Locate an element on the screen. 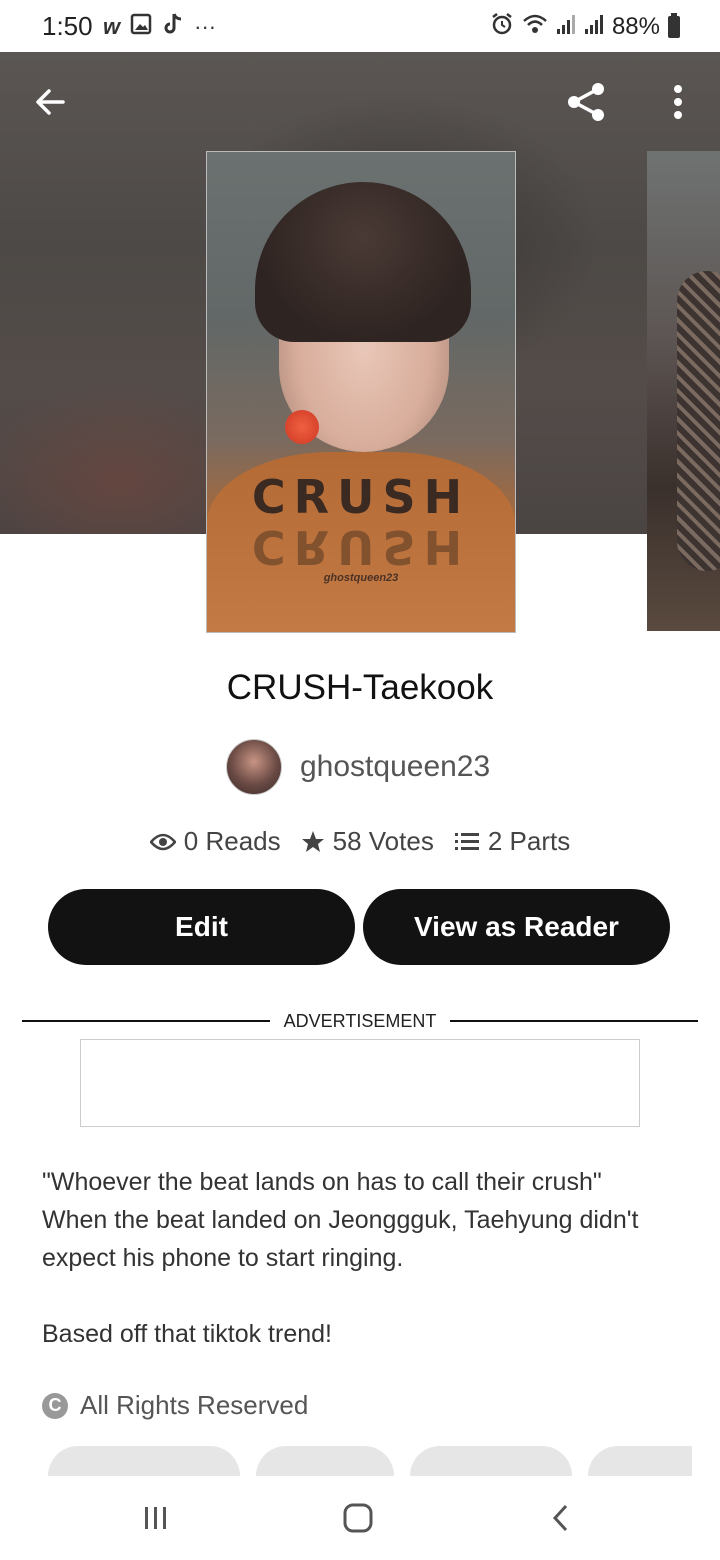 The width and height of the screenshot is (720, 1560). reads-stat: 0 Reads is located at coordinates (215, 841).